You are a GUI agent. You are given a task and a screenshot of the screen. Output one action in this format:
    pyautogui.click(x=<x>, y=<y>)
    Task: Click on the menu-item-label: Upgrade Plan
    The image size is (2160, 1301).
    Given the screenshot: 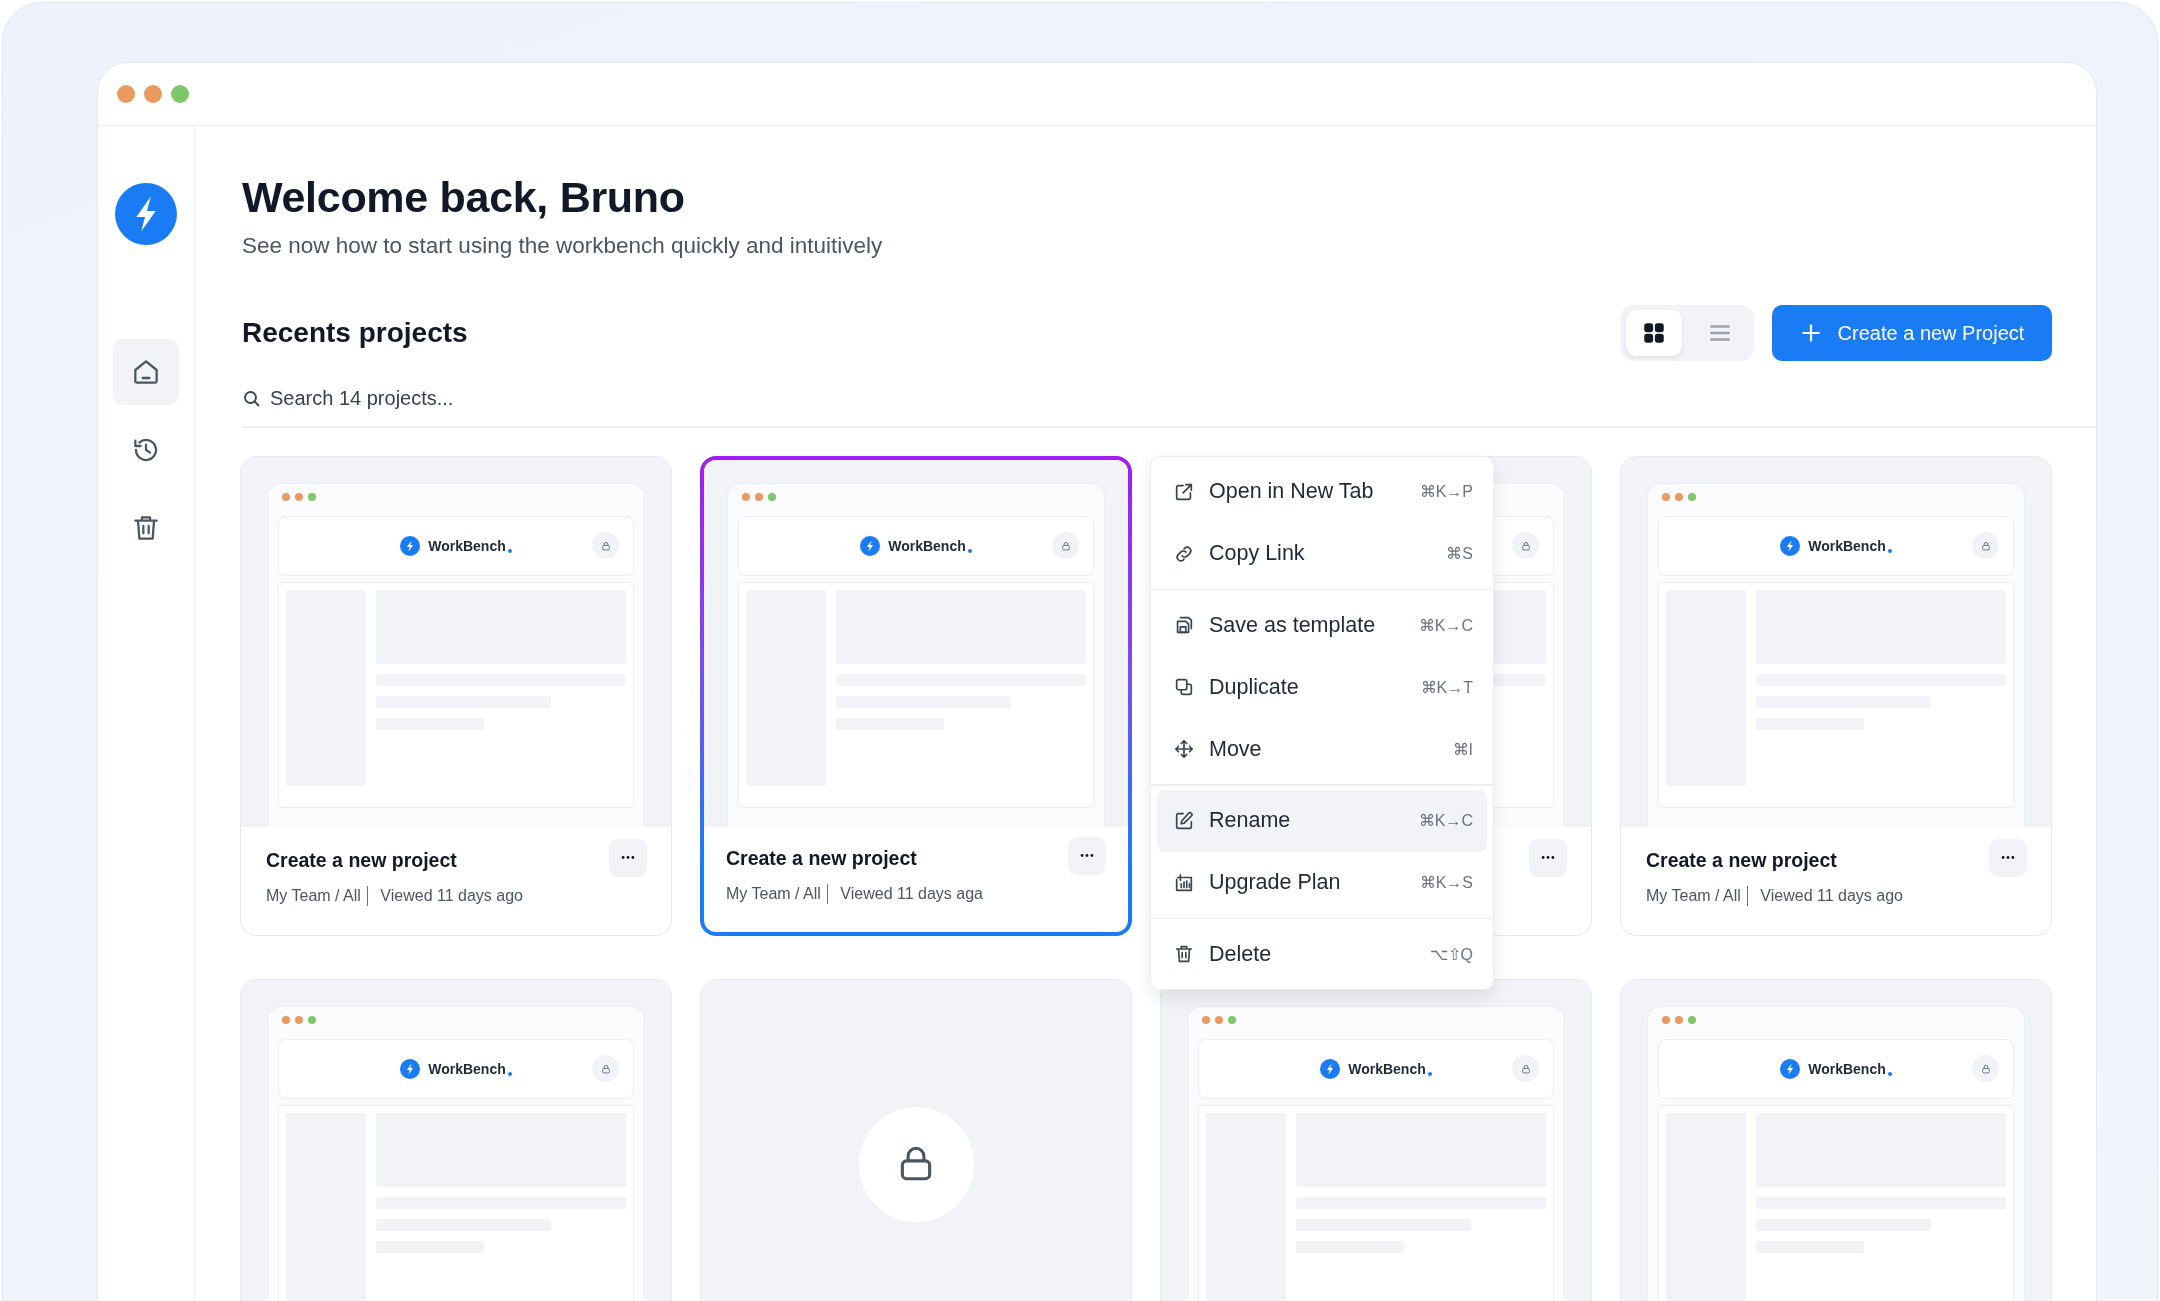 What is the action you would take?
    pyautogui.click(x=1275, y=883)
    